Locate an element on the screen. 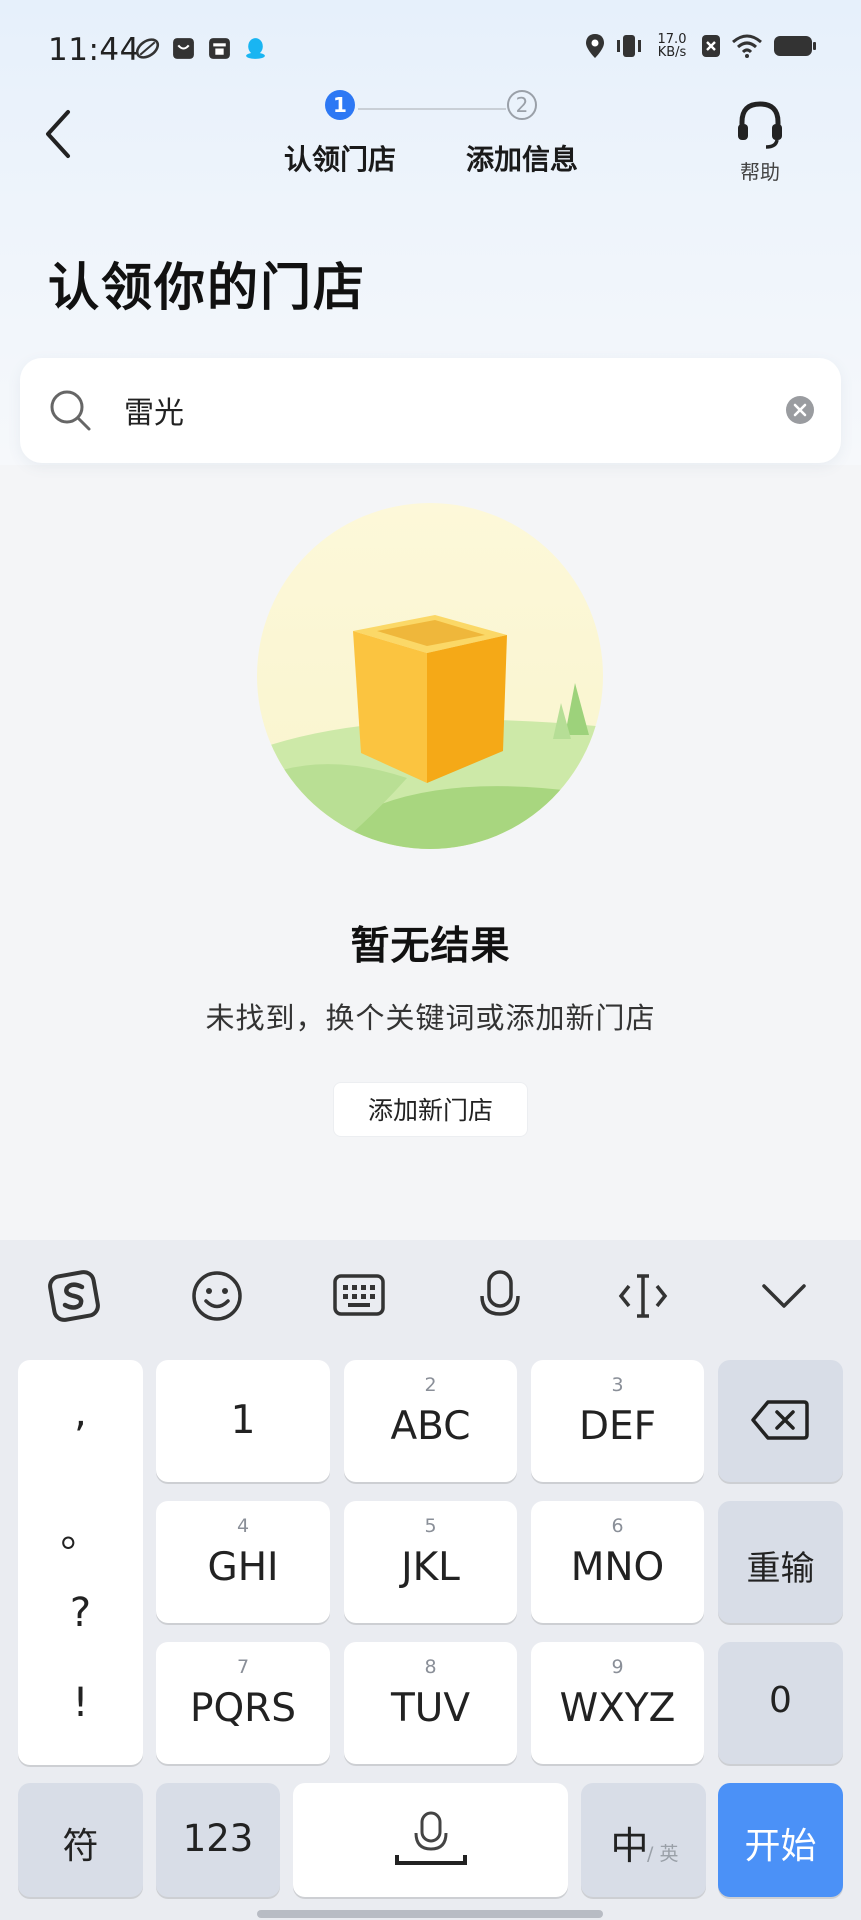 The image size is (861, 1920). step-add-info: 2 添加信息 is located at coordinates (522, 134).